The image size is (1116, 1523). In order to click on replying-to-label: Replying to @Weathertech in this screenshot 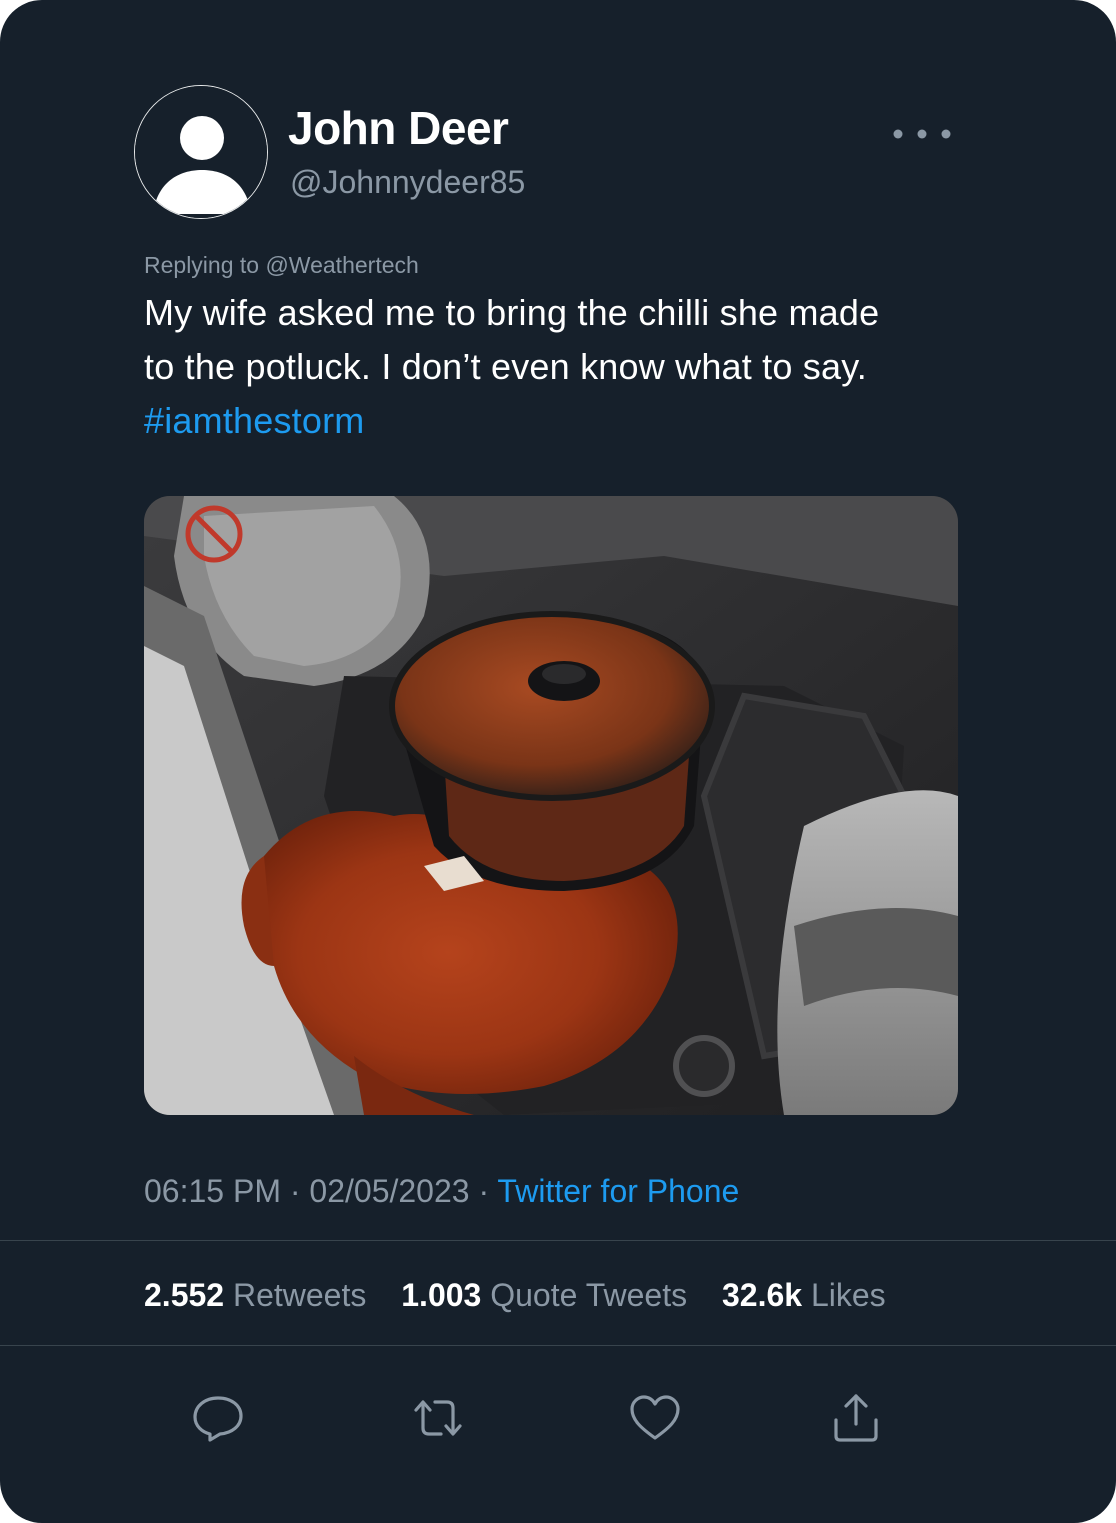, I will do `click(281, 265)`.